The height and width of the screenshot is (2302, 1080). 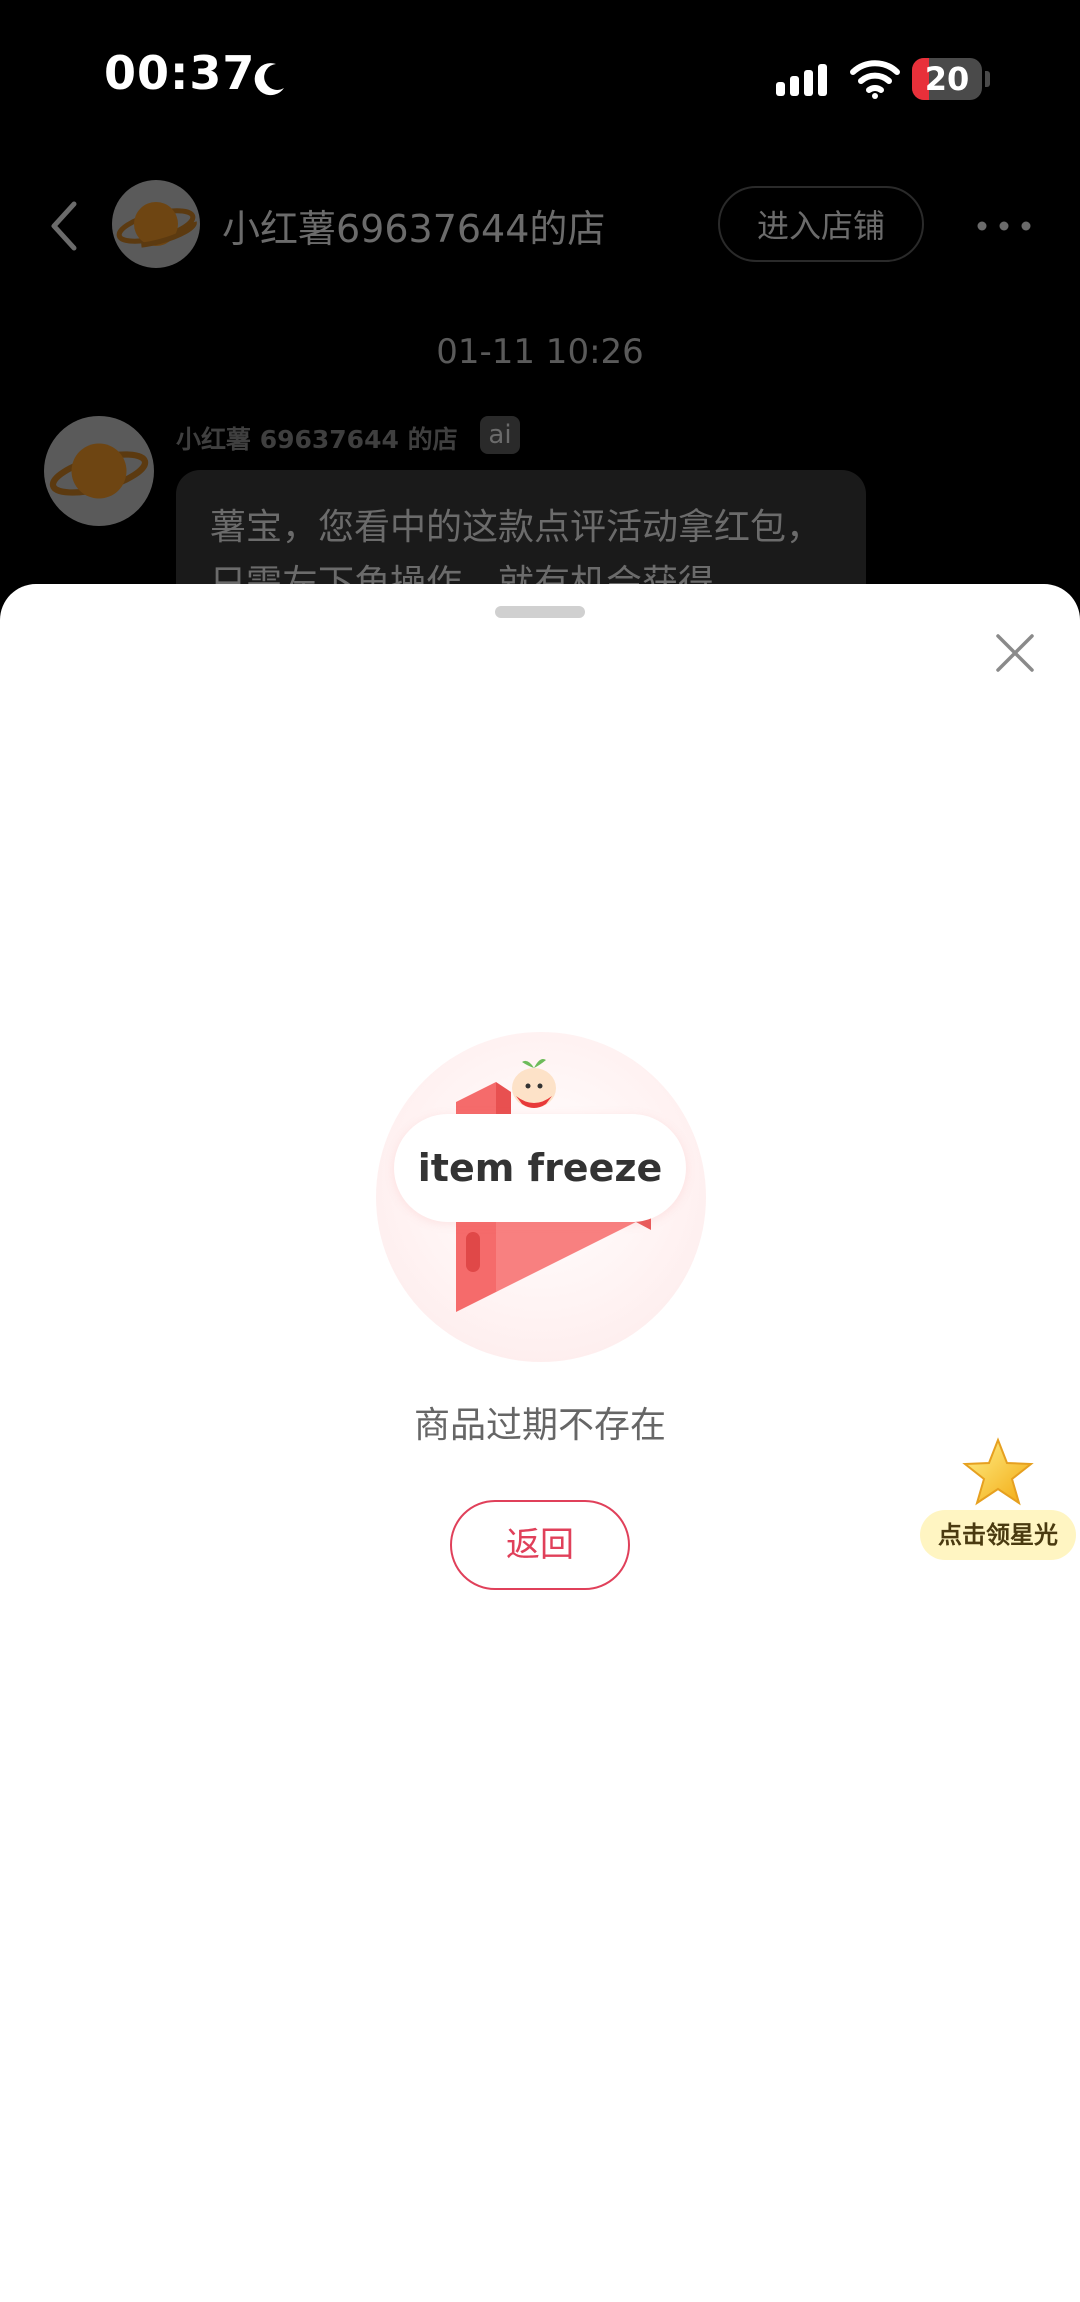 What do you see at coordinates (540, 1545) in the screenshot?
I see `return-button: 返回` at bounding box center [540, 1545].